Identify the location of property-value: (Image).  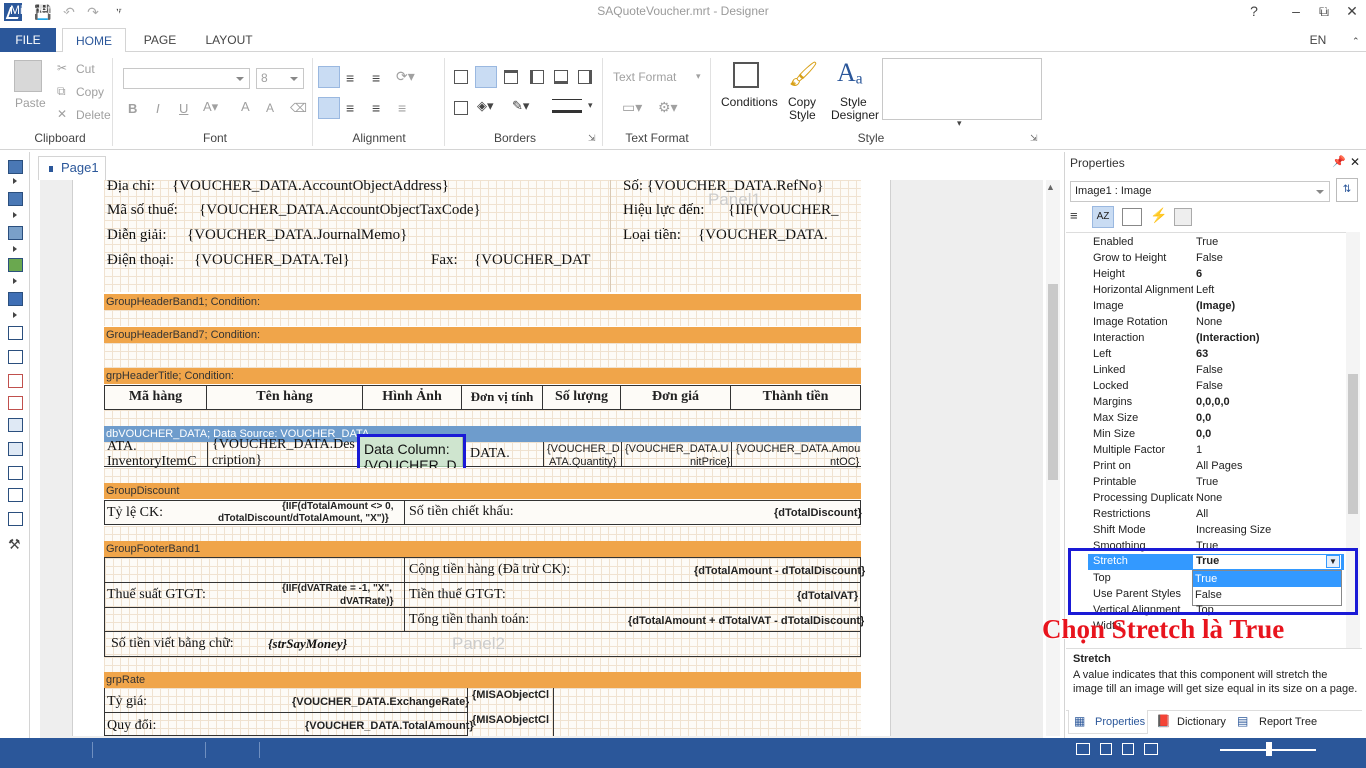
(1215, 306).